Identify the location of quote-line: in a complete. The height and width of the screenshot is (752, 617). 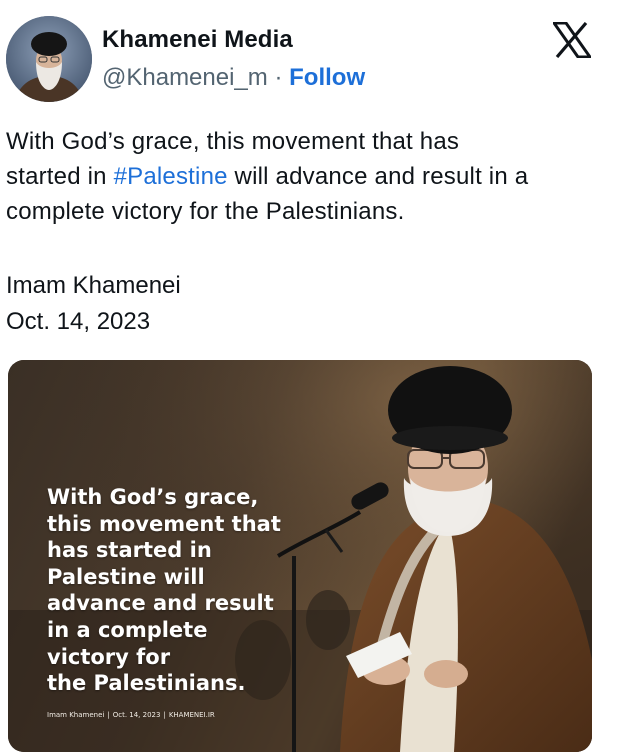
(127, 629).